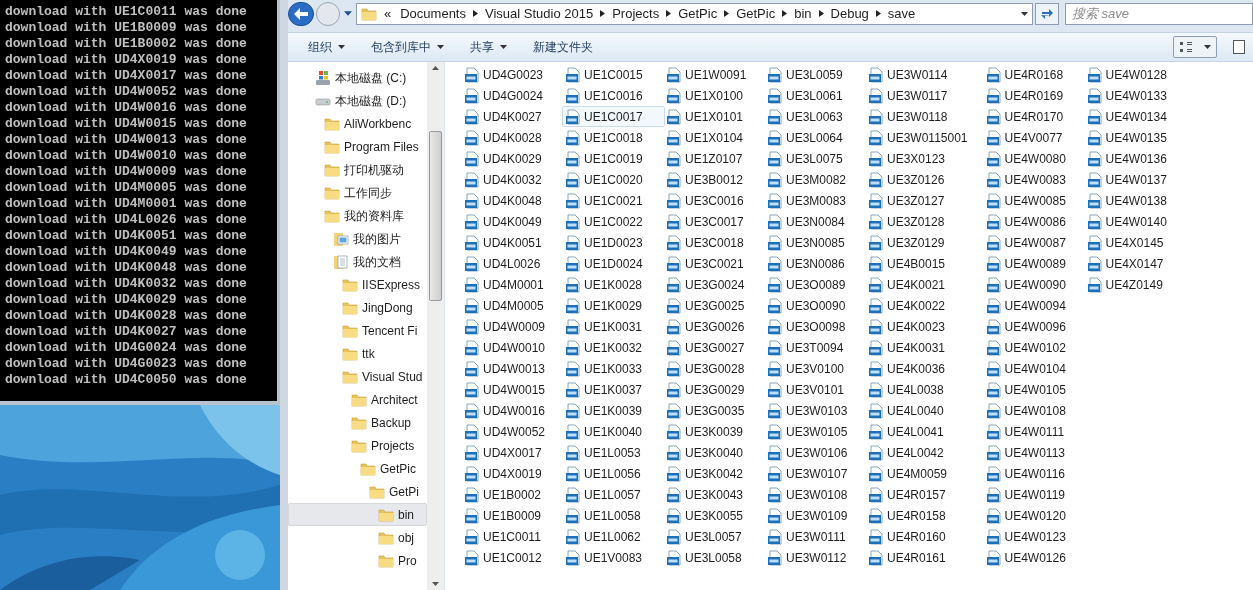  Describe the element at coordinates (925, 242) in the screenshot. I see `file-item: UE3Z0129` at that location.